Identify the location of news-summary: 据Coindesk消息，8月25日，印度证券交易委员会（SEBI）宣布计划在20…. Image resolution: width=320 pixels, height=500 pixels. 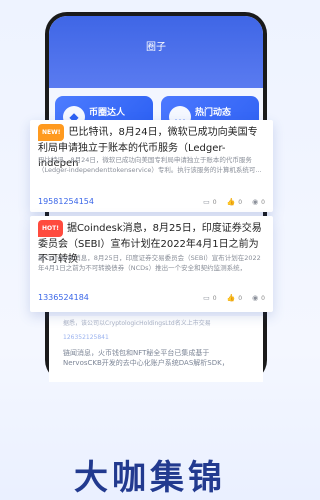
(149, 263).